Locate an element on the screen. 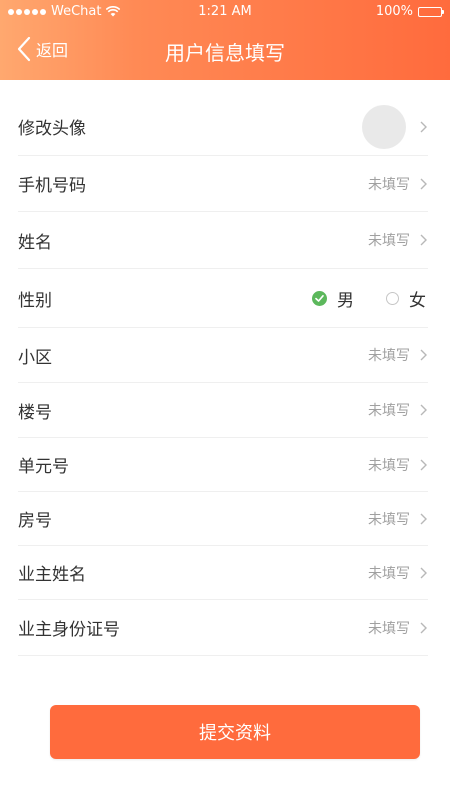  row-label: 房号 is located at coordinates (35, 521).